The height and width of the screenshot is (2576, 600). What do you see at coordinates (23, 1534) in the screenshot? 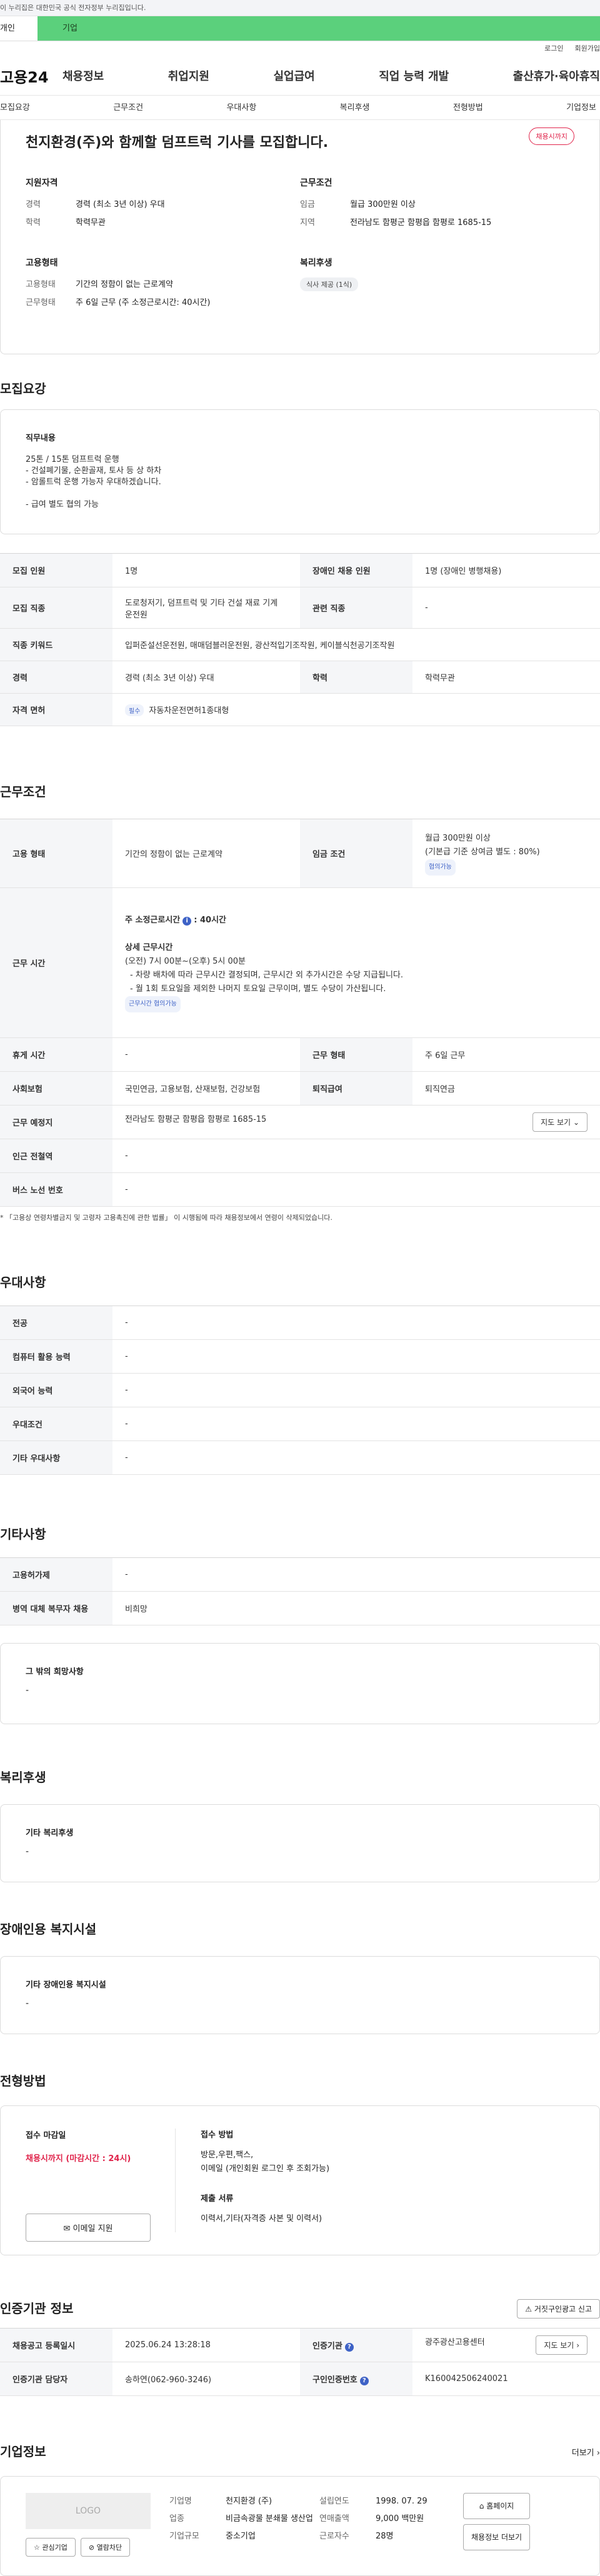
I see `etc-heading: 기타사항` at bounding box center [23, 1534].